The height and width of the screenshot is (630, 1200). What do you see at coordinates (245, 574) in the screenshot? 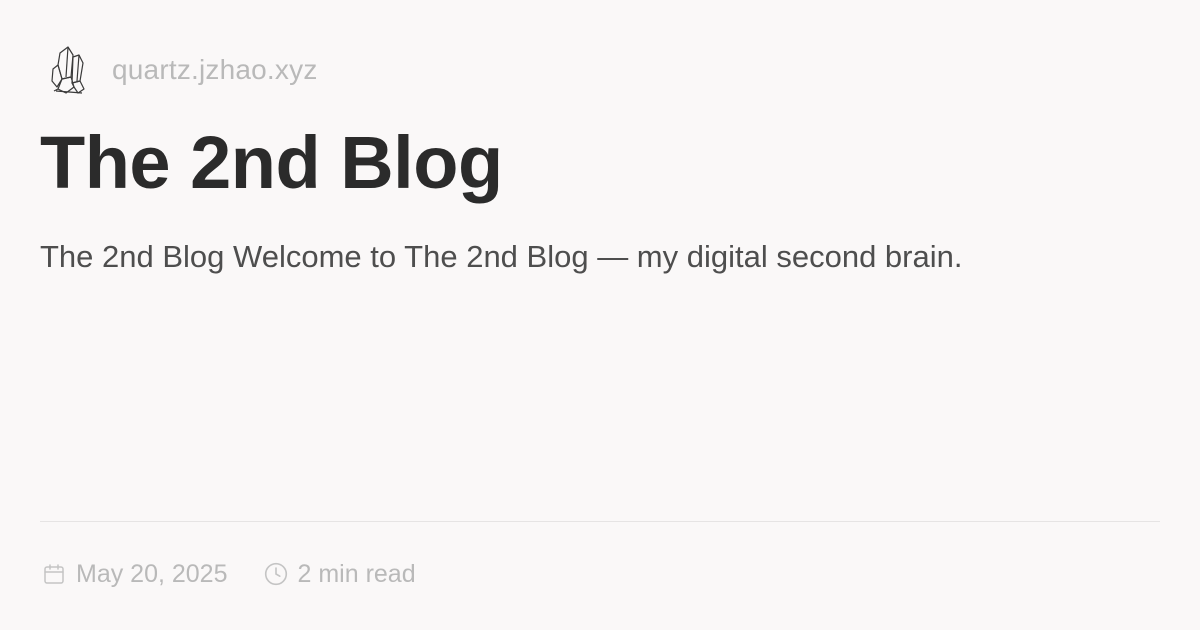
I see `article-meta: May 20, 2025 2 min read` at bounding box center [245, 574].